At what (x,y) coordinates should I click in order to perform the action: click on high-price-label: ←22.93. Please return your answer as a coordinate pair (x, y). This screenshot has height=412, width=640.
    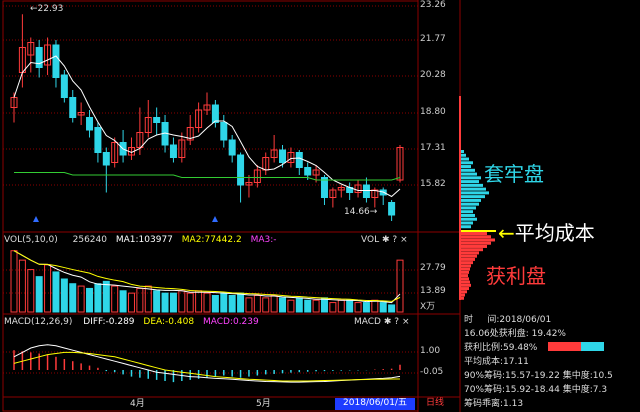
    Looking at the image, I should click on (47, 9).